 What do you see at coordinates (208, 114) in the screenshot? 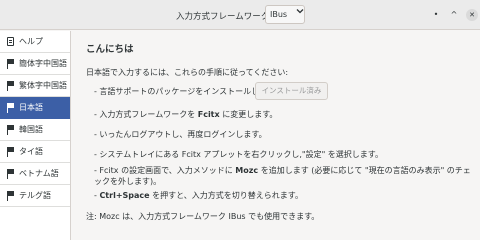
I see `fcitx-bold: Fcitx` at bounding box center [208, 114].